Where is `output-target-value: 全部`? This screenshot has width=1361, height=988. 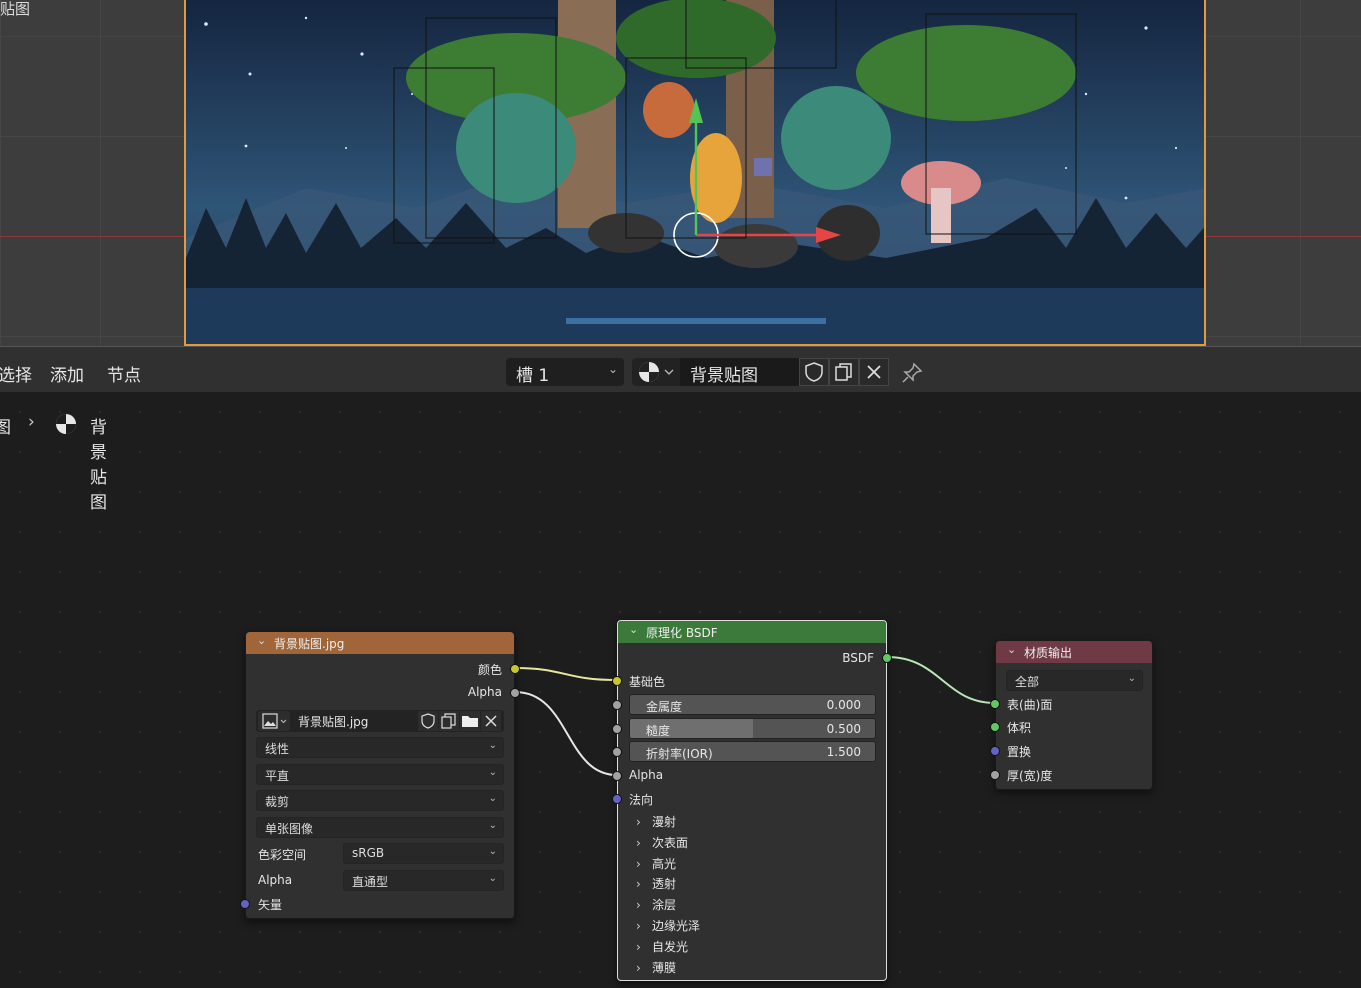 output-target-value: 全部 is located at coordinates (1027, 682).